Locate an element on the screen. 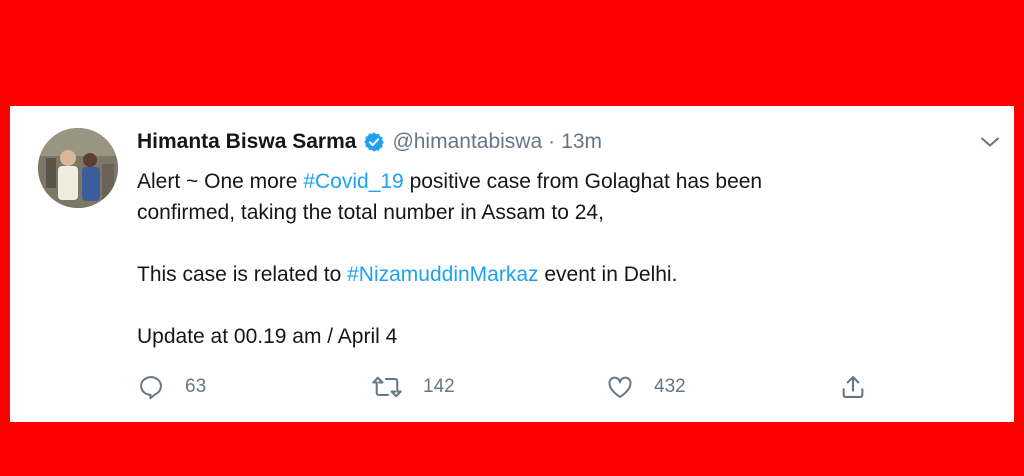  reply-button: 63 is located at coordinates (171, 387).